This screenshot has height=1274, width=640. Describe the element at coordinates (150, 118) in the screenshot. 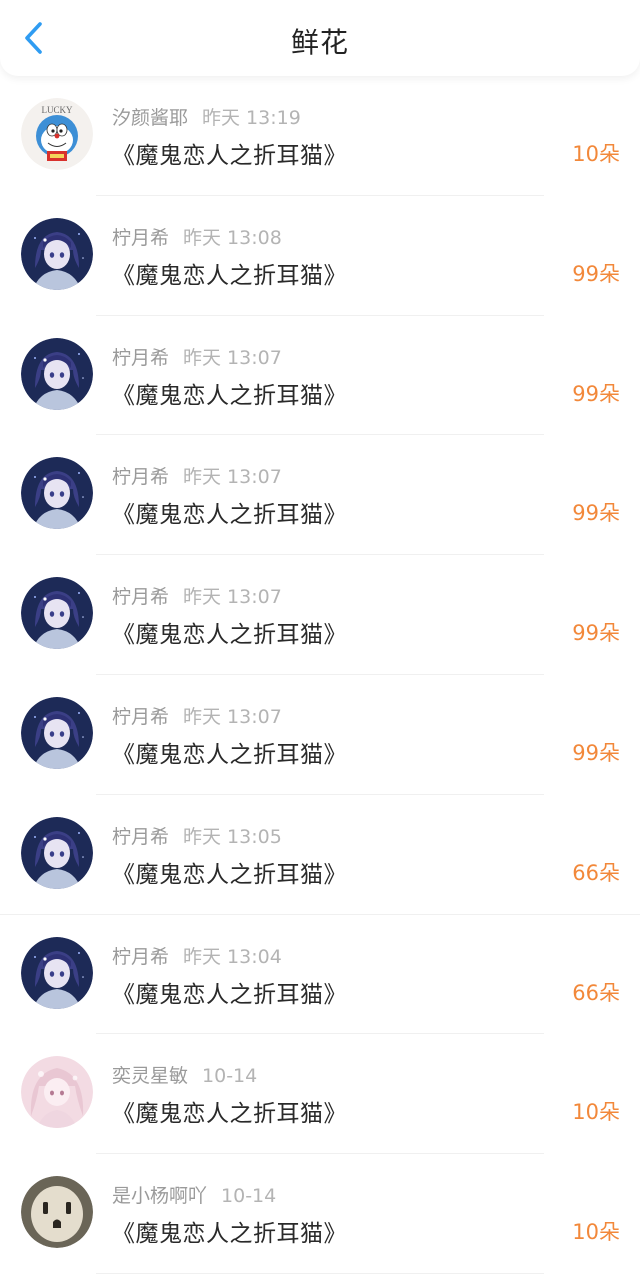

I see `user-name: 汐颜酱耶` at that location.